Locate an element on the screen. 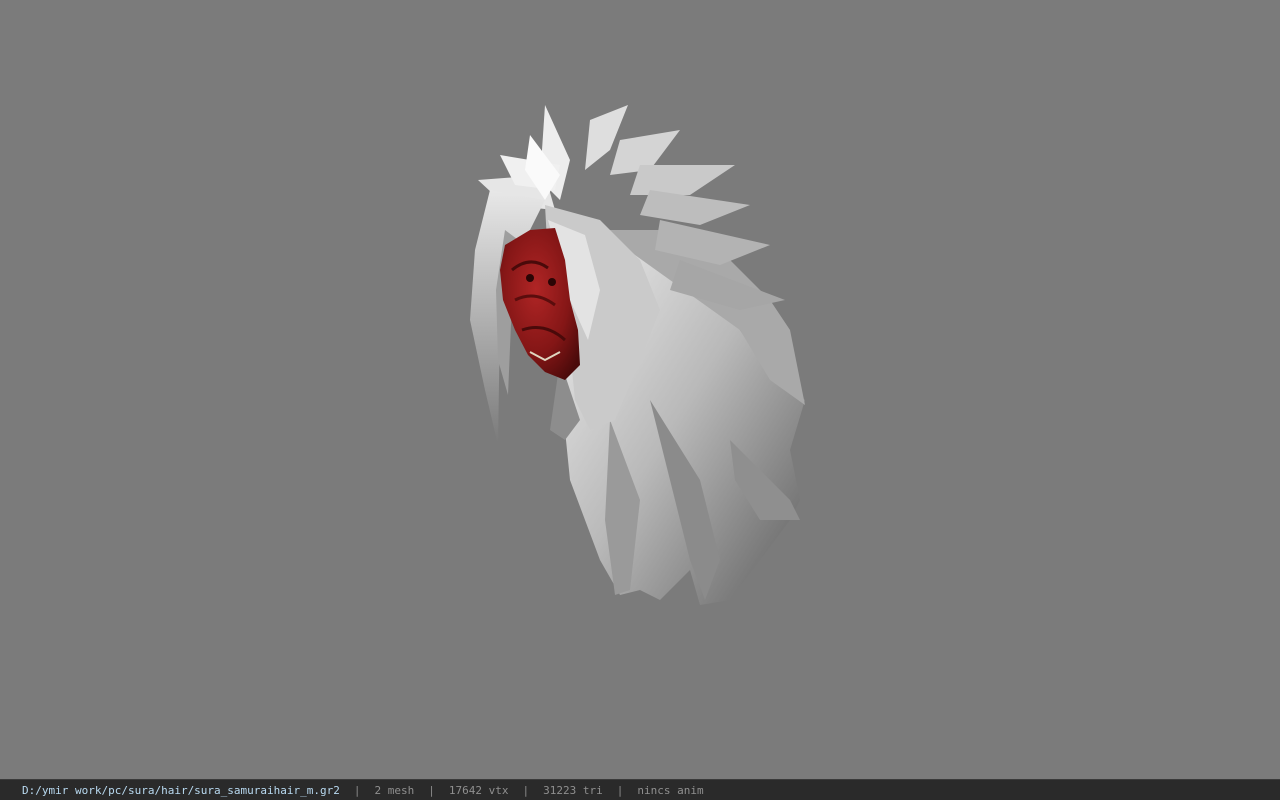 The width and height of the screenshot is (1280, 800). triangle-count: 31223 tri is located at coordinates (573, 790).